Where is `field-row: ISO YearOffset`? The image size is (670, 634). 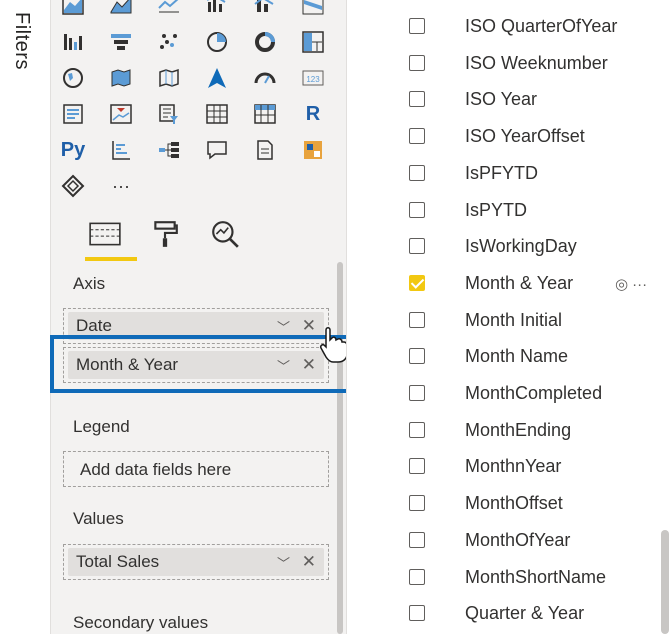
field-row: ISO YearOffset is located at coordinates (508, 138).